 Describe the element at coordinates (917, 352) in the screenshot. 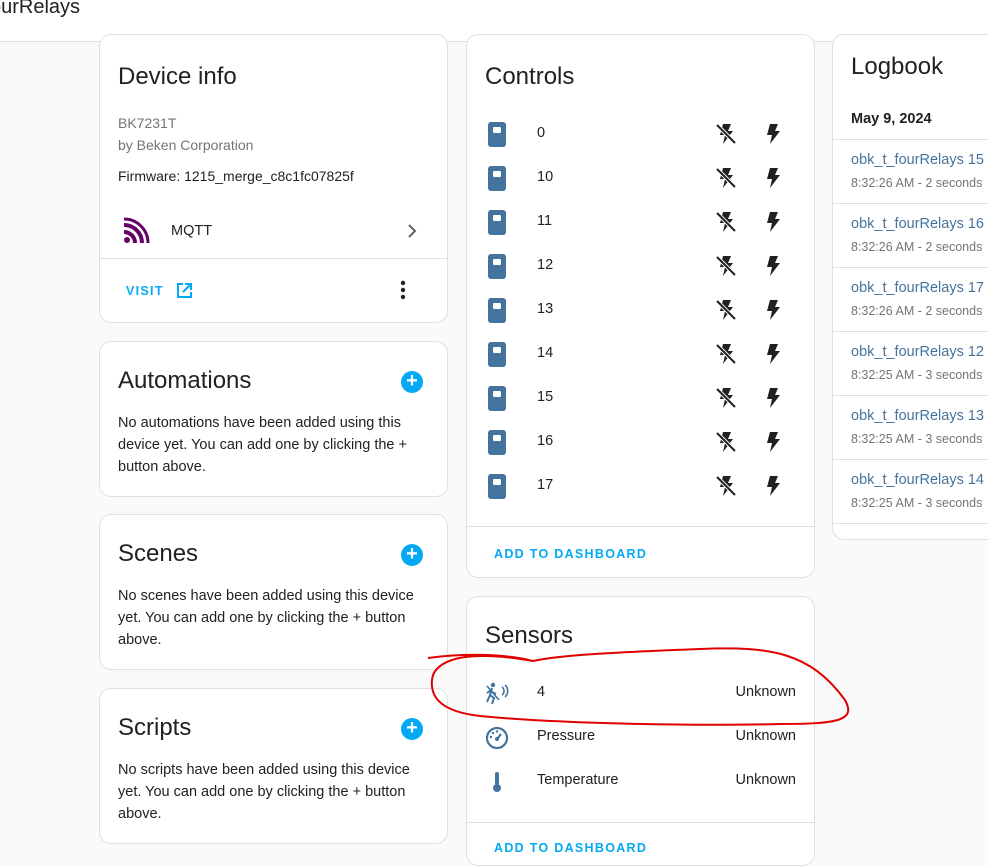

I see `logbook-entry-name: obk_t_fourRelays 12` at that location.